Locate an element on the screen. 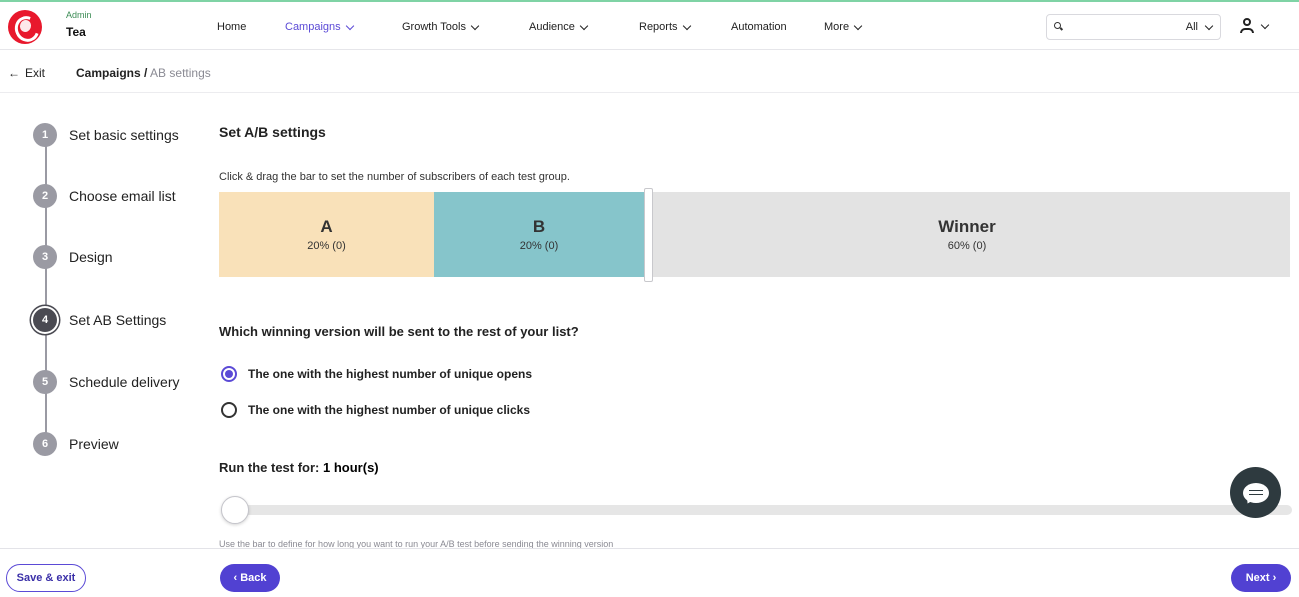 The height and width of the screenshot is (597, 1299). breadcrumb: Campaigns / AB settings is located at coordinates (143, 73).